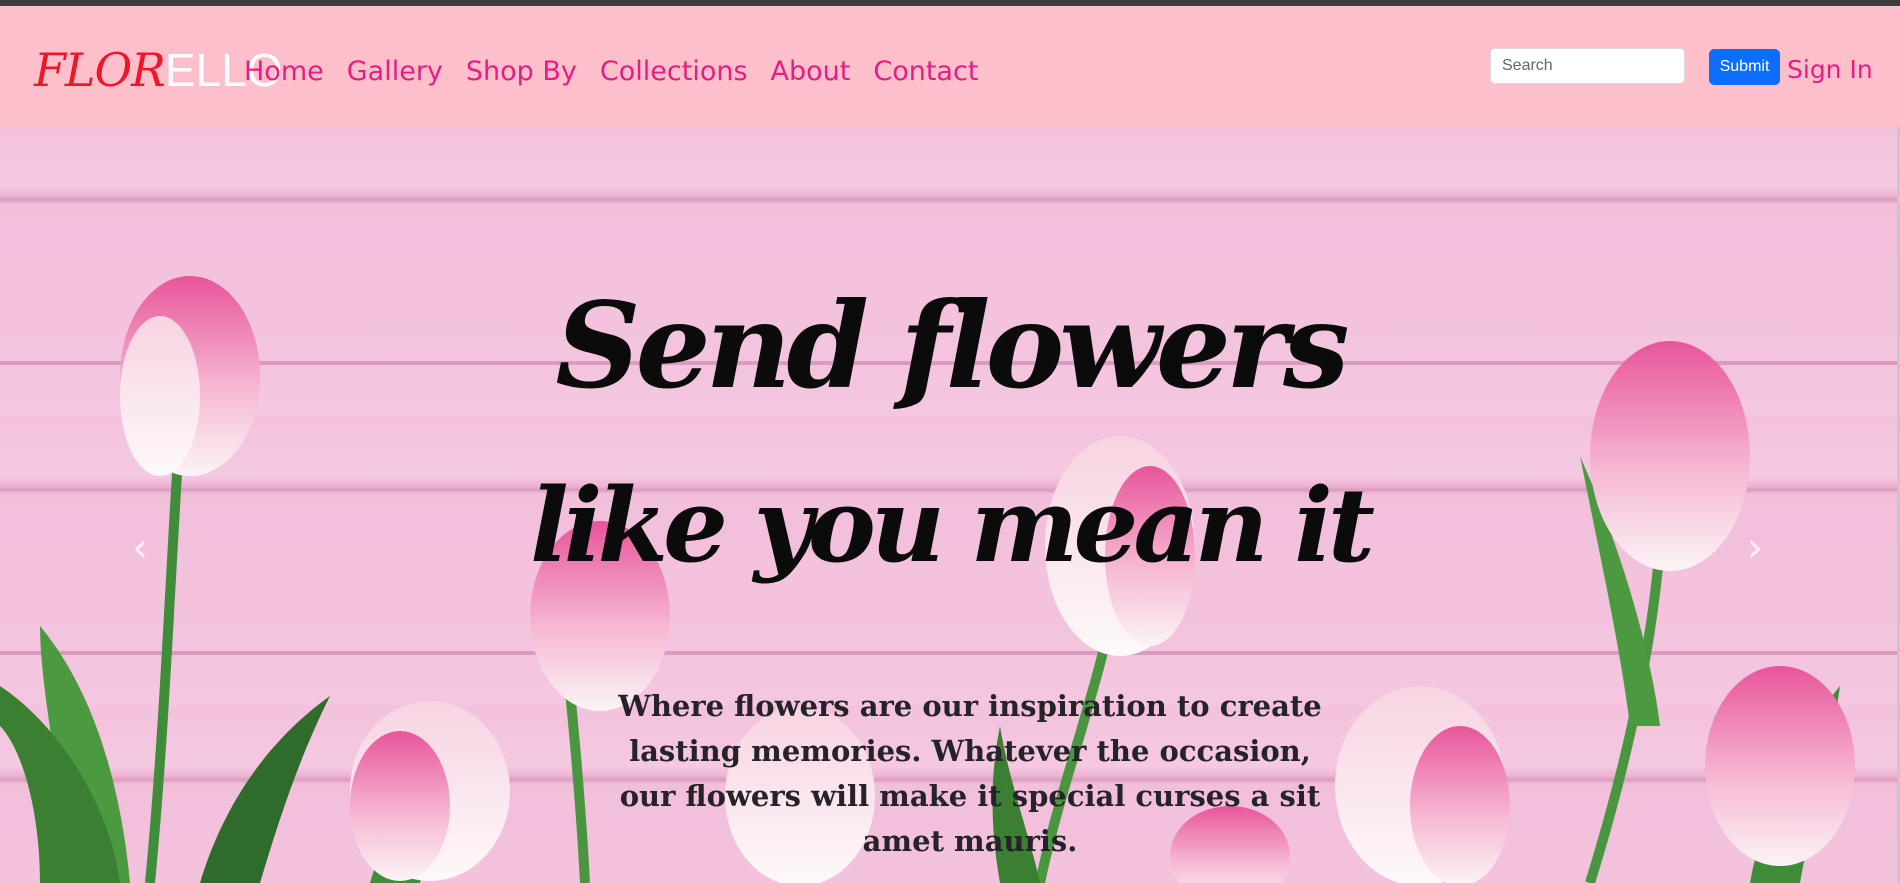  I want to click on nav-shop-by: Shop By, so click(521, 72).